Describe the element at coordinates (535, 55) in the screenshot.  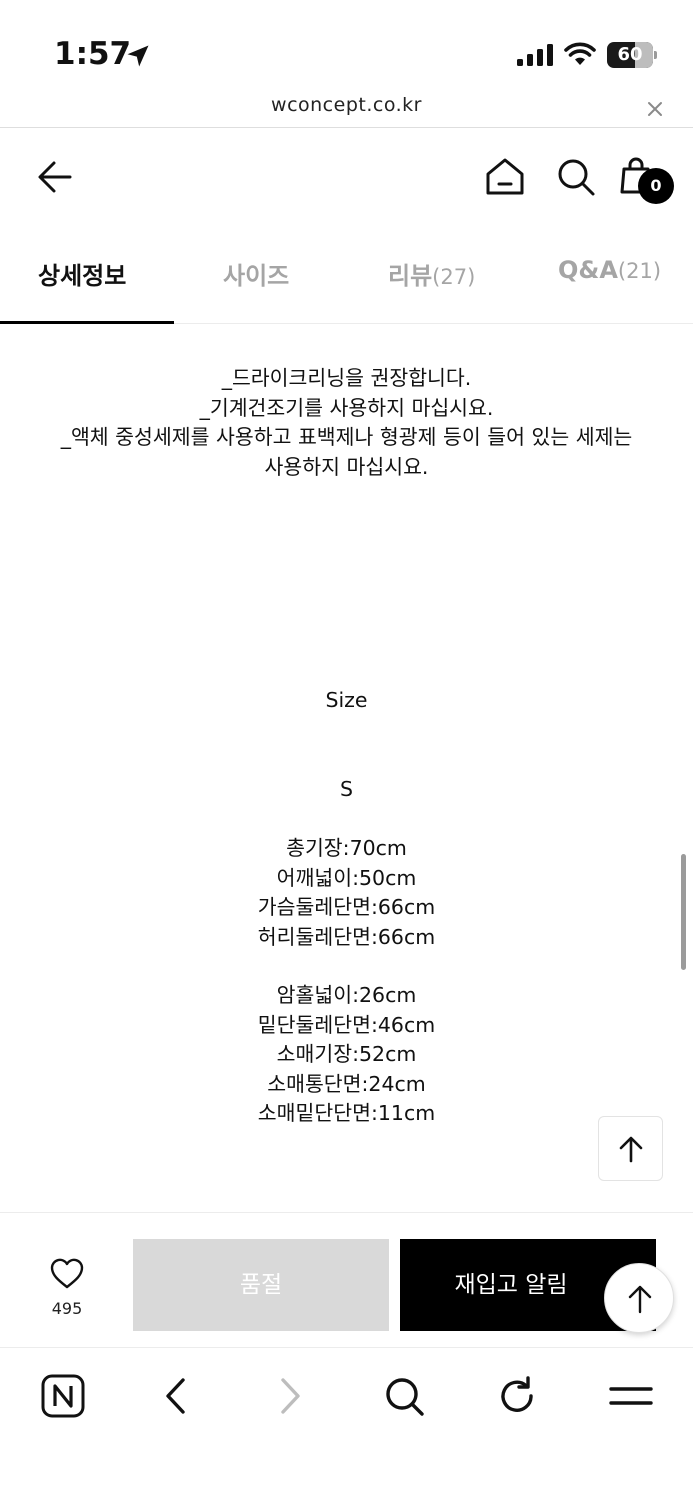
I see `cellular-signal-icon` at that location.